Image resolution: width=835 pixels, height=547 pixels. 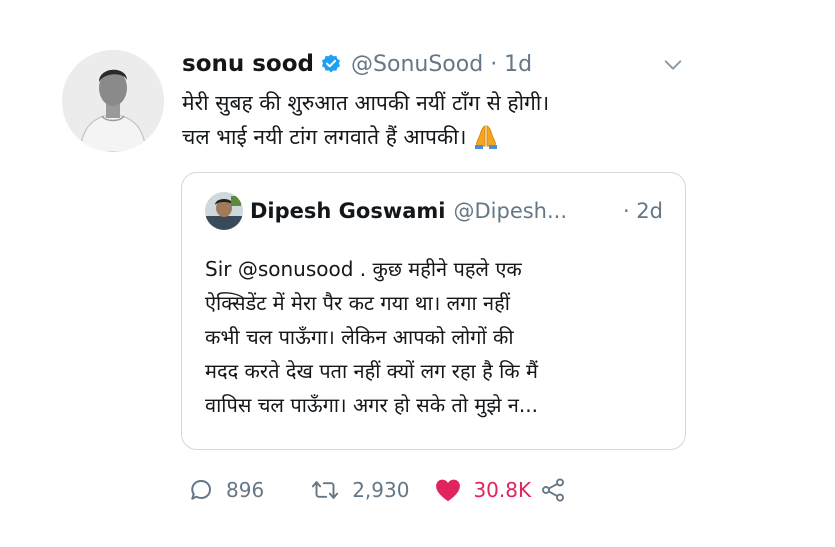 I want to click on quoted-author-avatar, so click(x=224, y=211).